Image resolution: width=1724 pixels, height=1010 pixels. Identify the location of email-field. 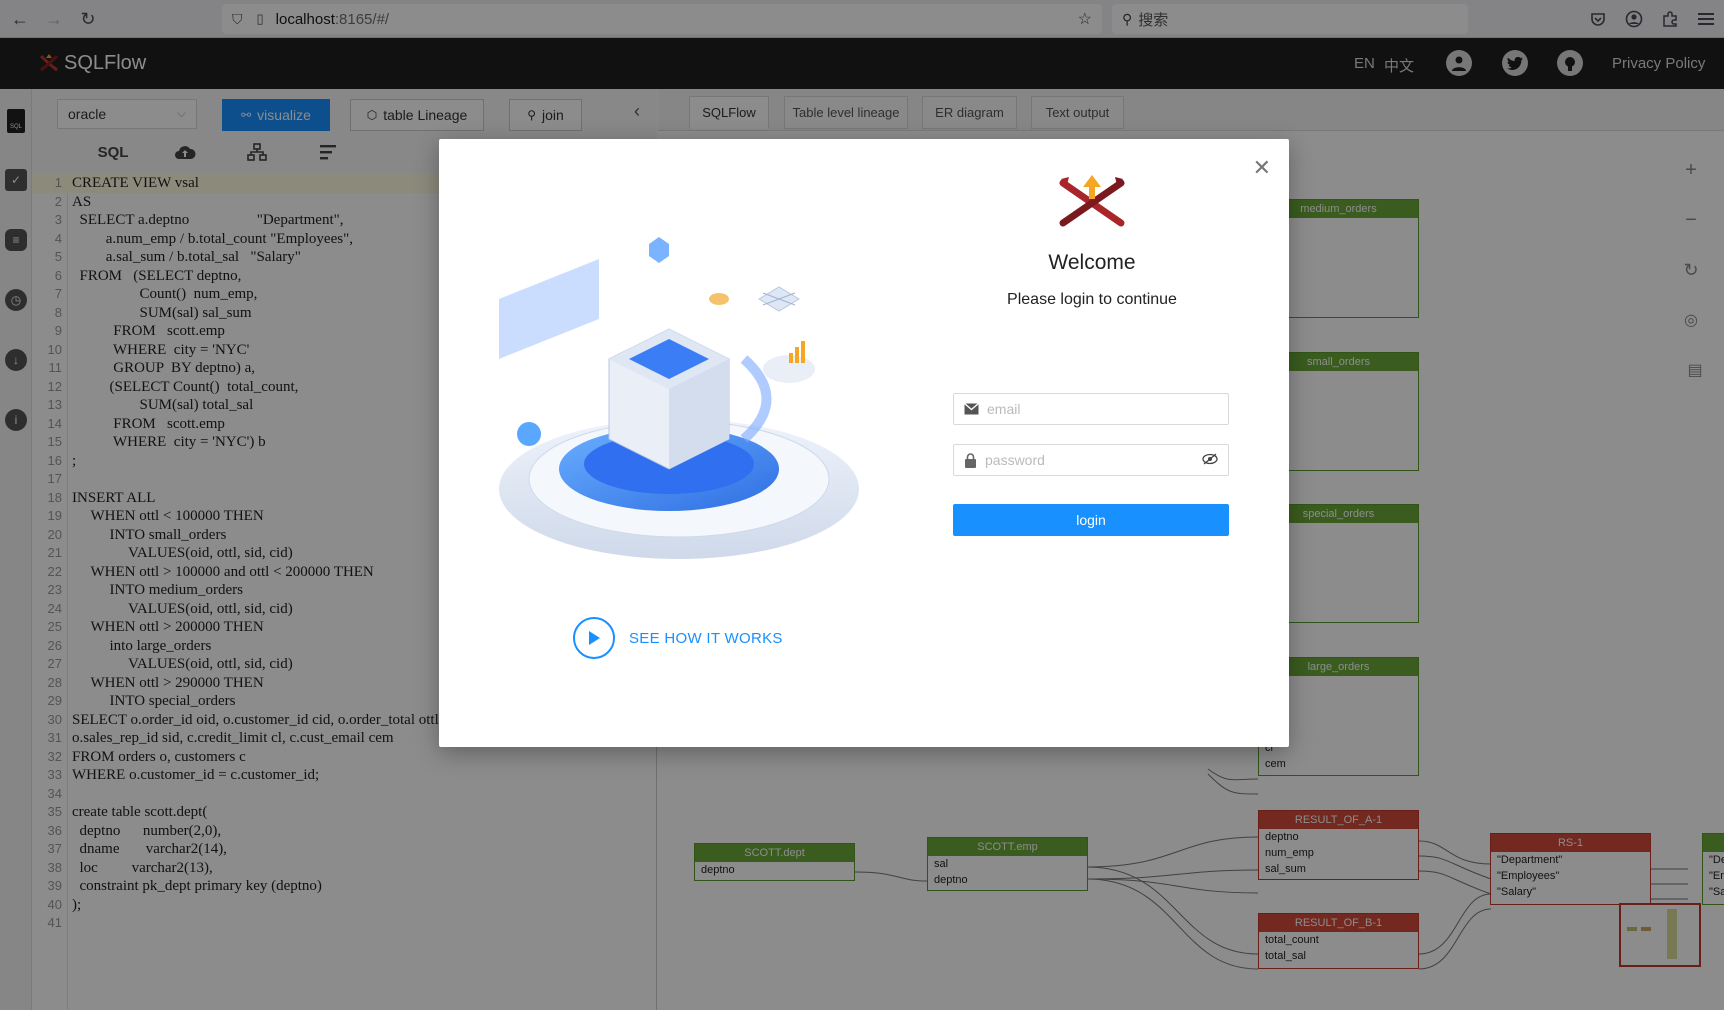
(1091, 409).